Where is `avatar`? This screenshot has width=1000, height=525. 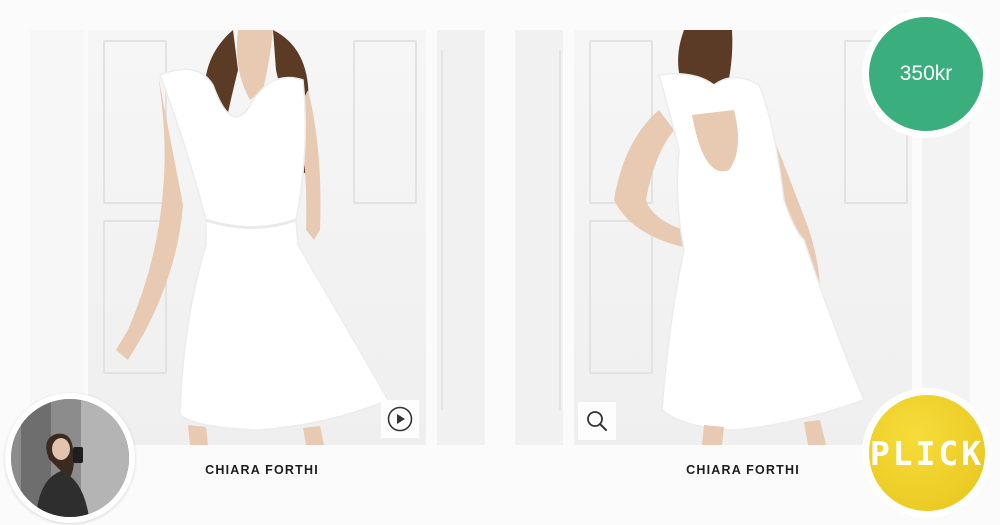 avatar is located at coordinates (70, 458).